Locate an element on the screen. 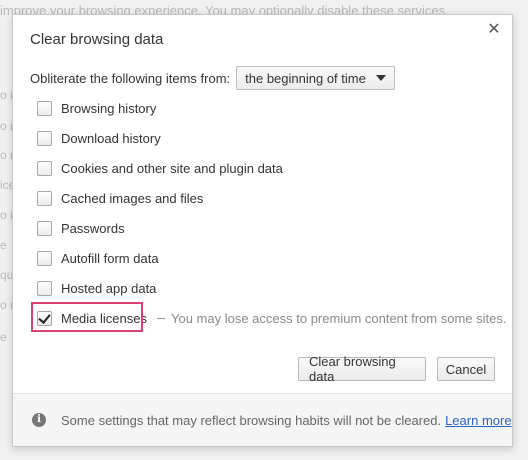  timerange-select: the beginning of time is located at coordinates (315, 78).